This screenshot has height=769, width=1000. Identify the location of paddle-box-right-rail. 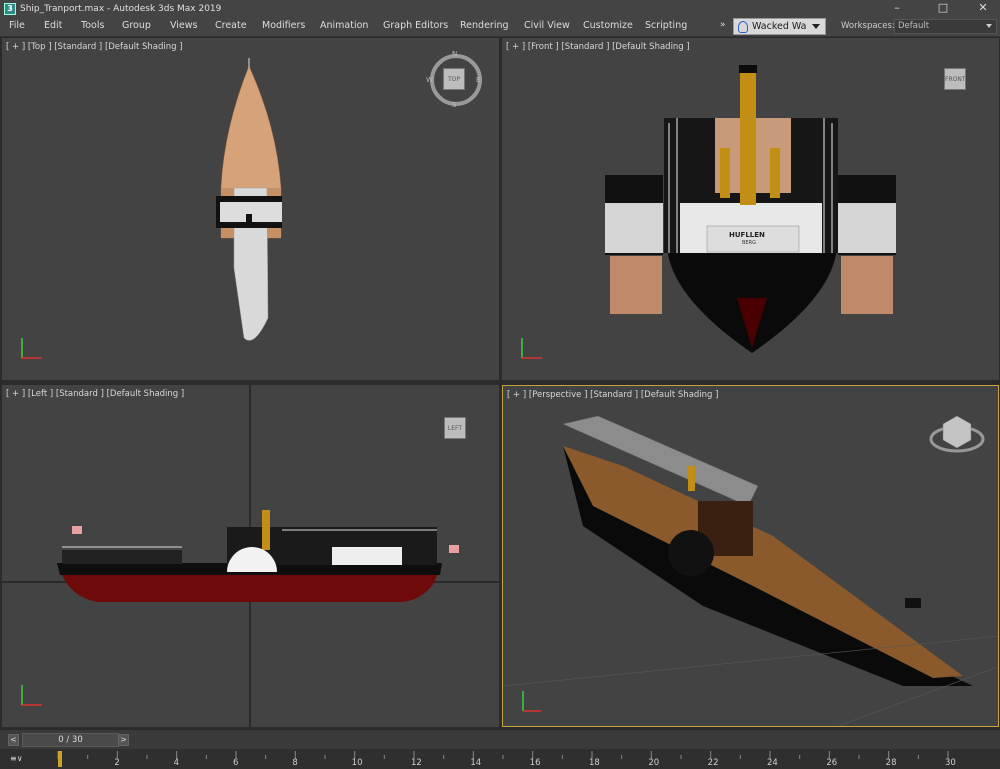
(867, 228).